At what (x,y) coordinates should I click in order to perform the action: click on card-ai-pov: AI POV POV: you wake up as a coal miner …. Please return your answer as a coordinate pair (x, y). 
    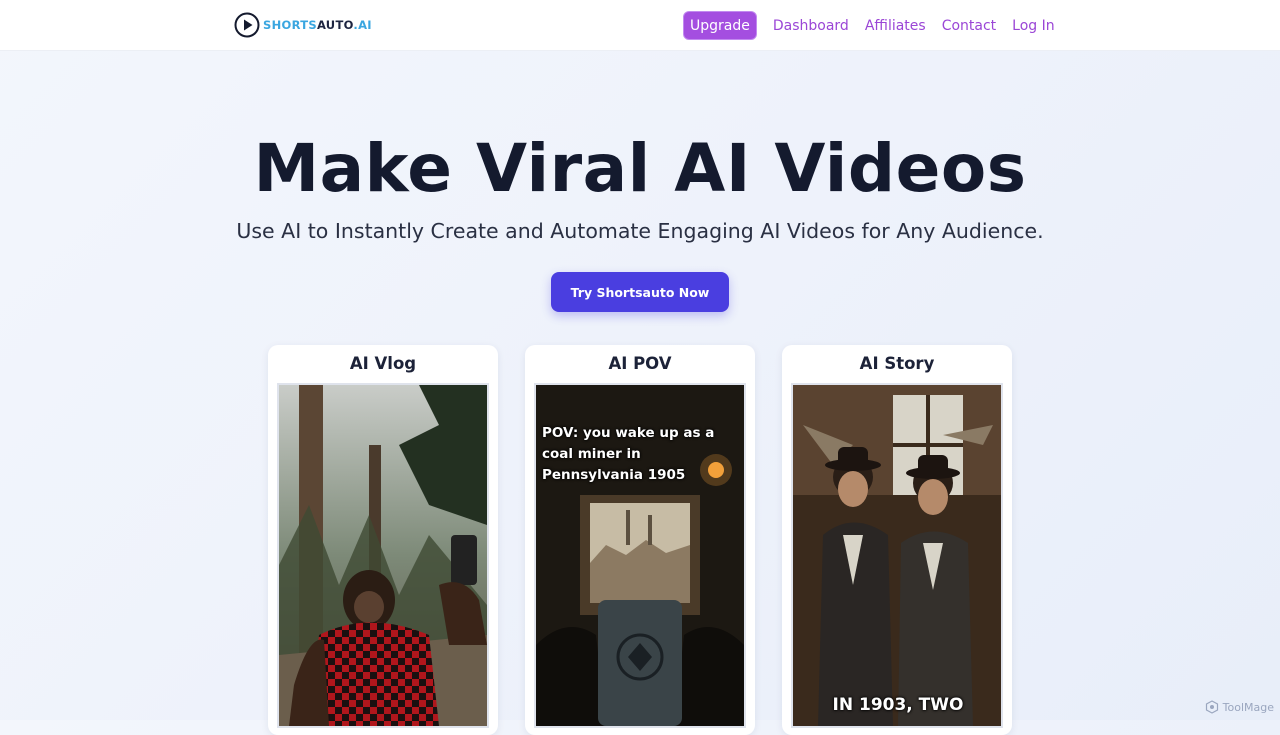
    Looking at the image, I should click on (640, 540).